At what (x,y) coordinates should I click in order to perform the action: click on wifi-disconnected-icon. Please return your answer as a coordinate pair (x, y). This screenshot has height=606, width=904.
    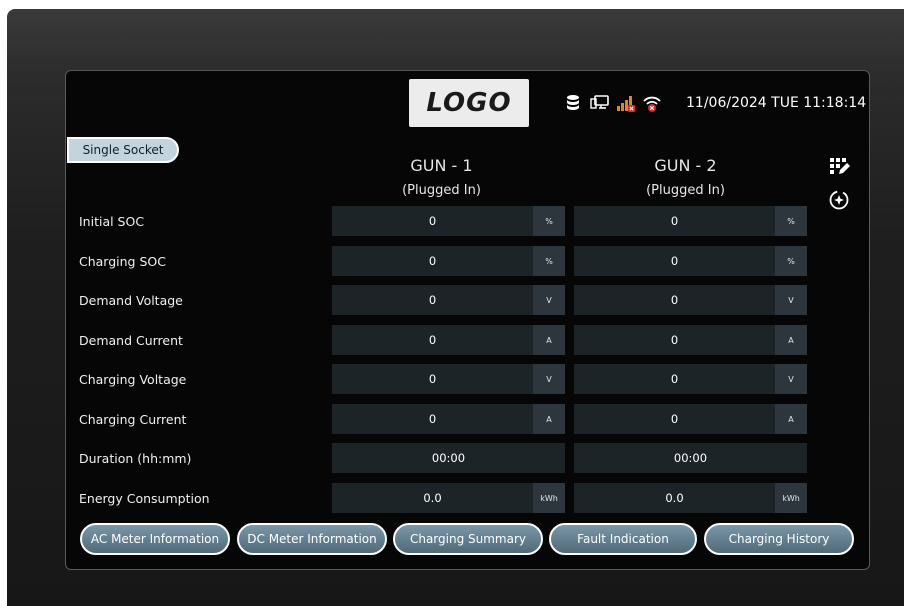
    Looking at the image, I should click on (651, 103).